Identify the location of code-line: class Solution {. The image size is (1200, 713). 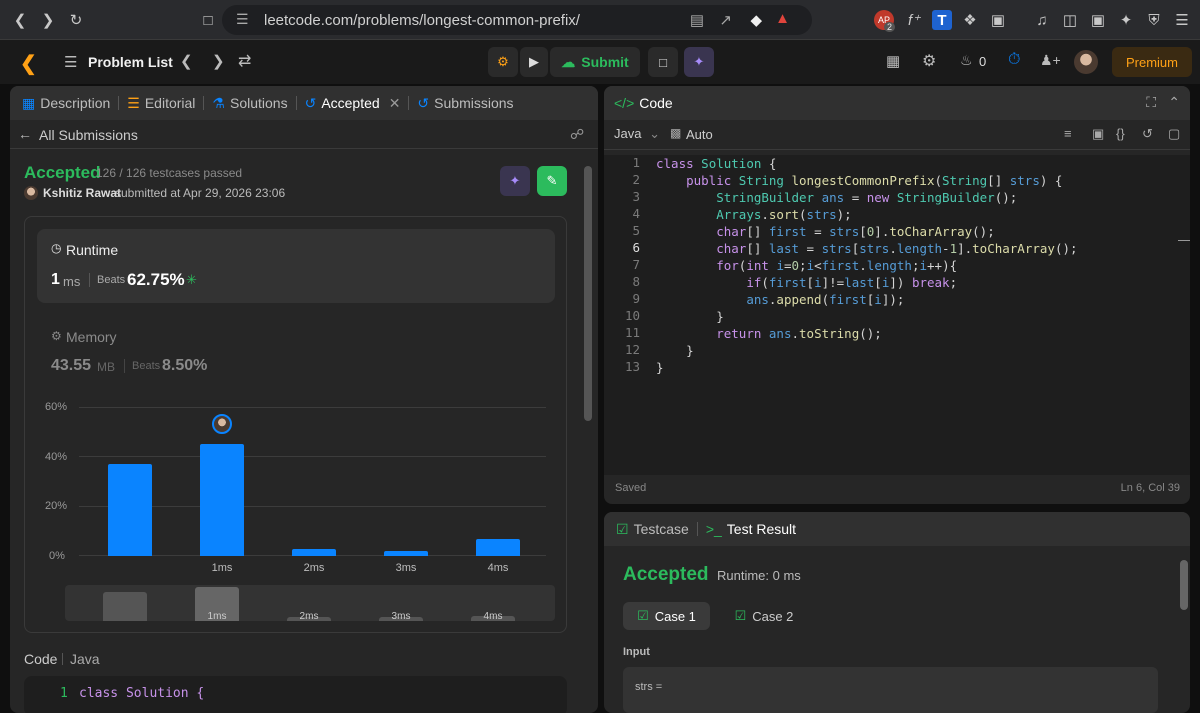
(716, 163).